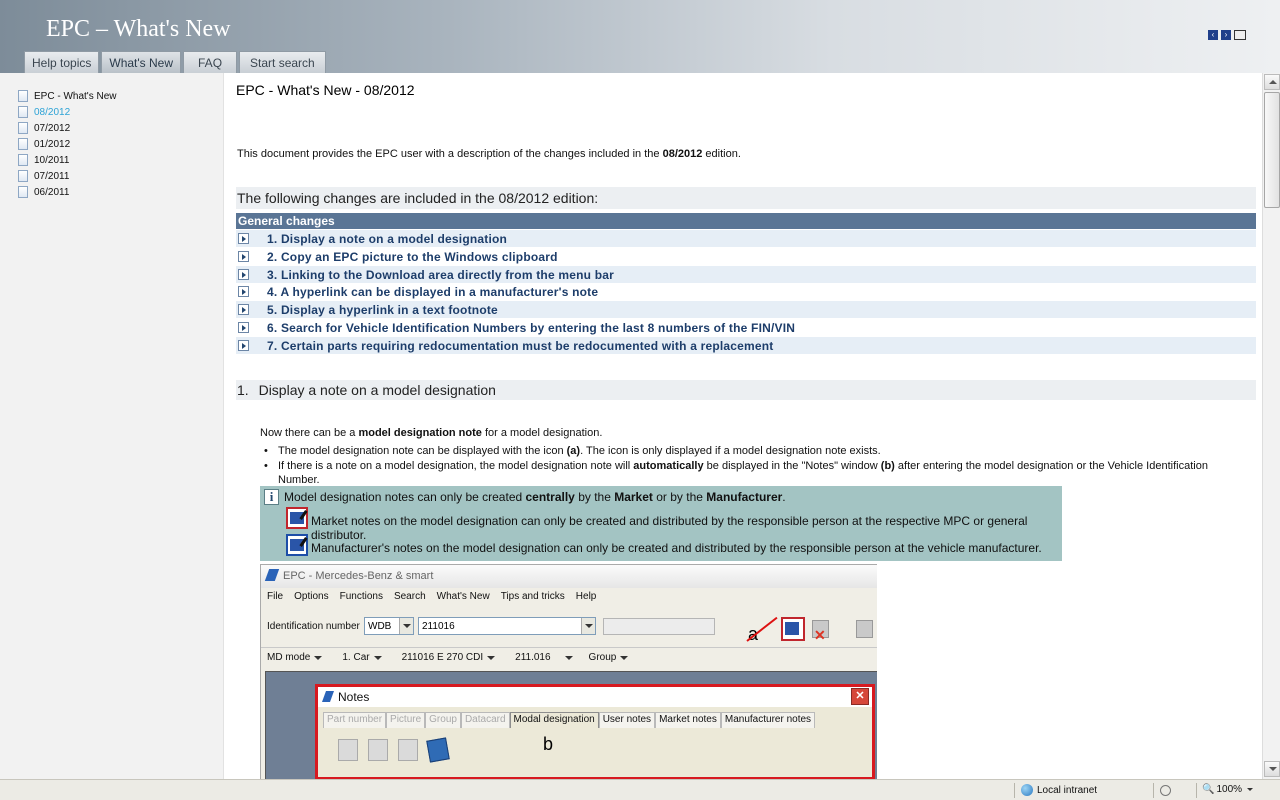 This screenshot has width=1280, height=800. What do you see at coordinates (1213, 35) in the screenshot?
I see `nav-back-icon: ‹` at bounding box center [1213, 35].